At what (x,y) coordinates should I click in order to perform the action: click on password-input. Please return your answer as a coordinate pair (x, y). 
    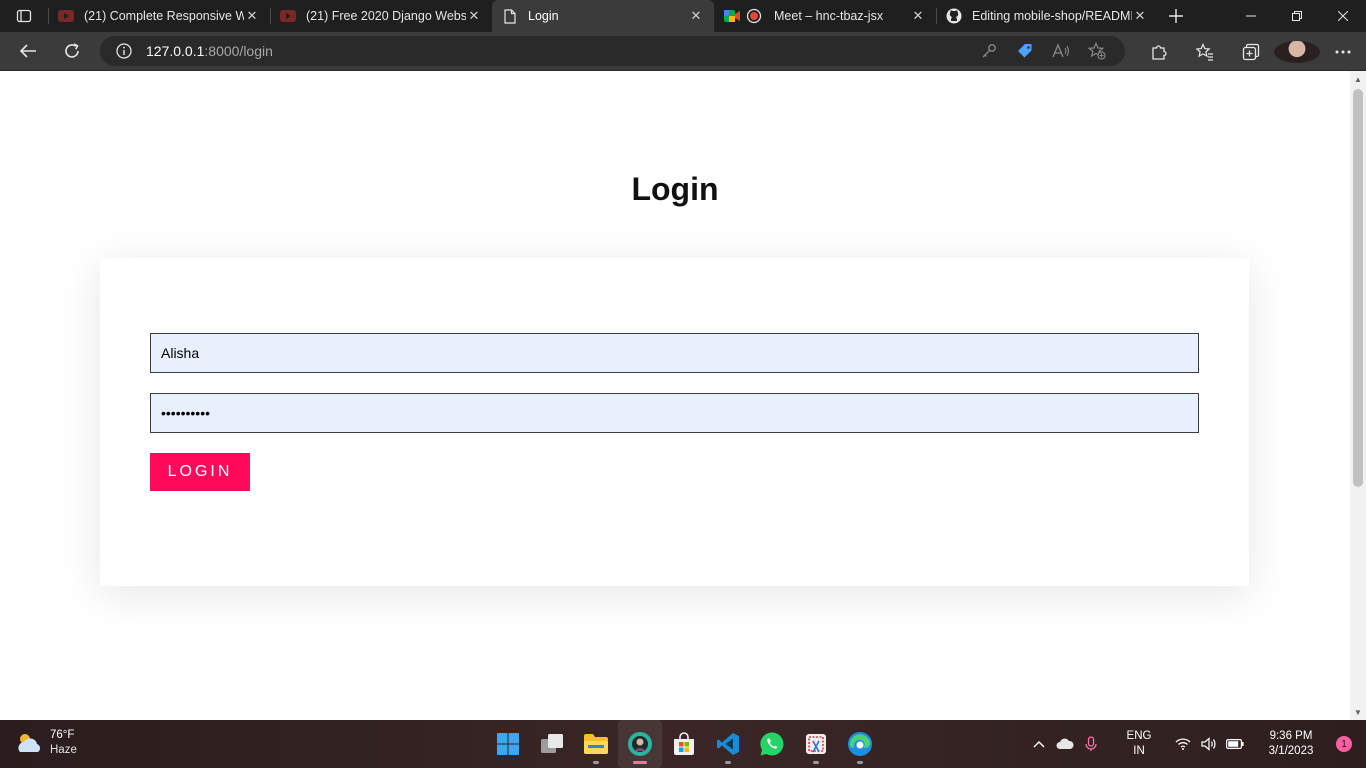
    Looking at the image, I should click on (674, 413).